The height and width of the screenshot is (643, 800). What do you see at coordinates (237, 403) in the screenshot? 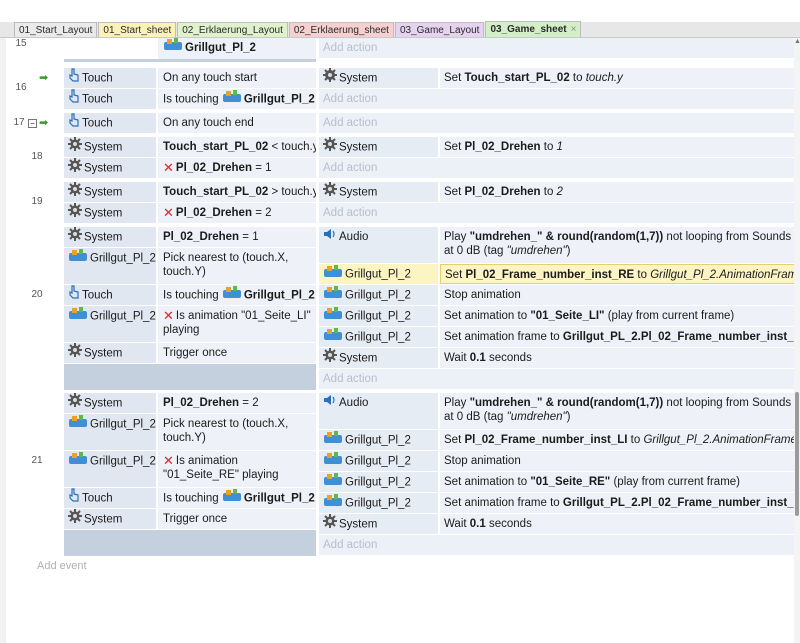
I see `condition-text: Pl_02_Drehen = 2` at bounding box center [237, 403].